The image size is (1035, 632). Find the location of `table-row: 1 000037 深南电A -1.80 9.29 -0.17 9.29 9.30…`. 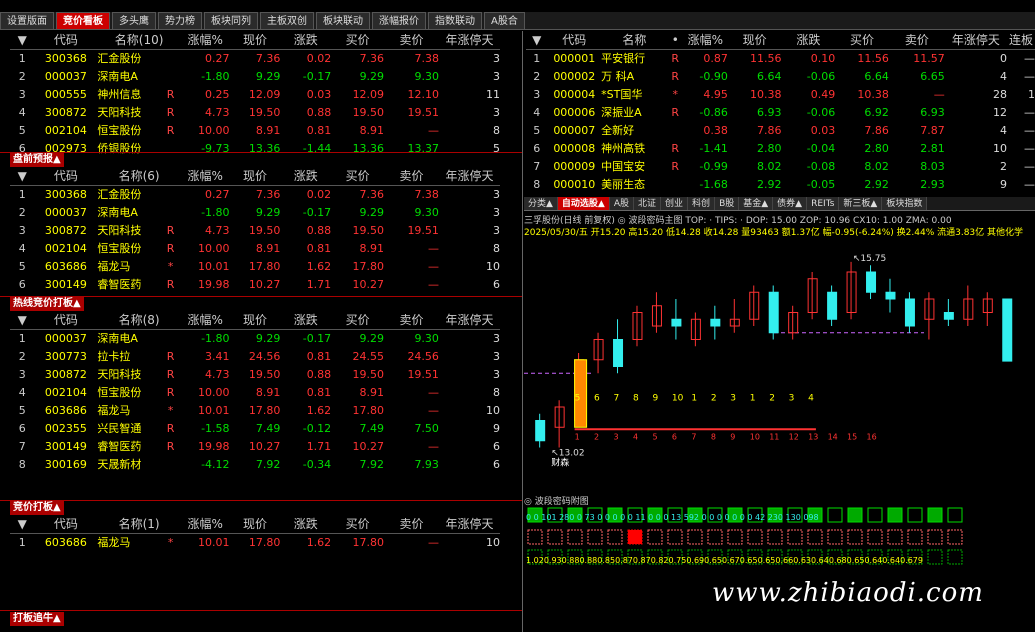

table-row: 1 000037 深南电A -1.80 9.29 -0.17 9.29 9.30… is located at coordinates (255, 339).